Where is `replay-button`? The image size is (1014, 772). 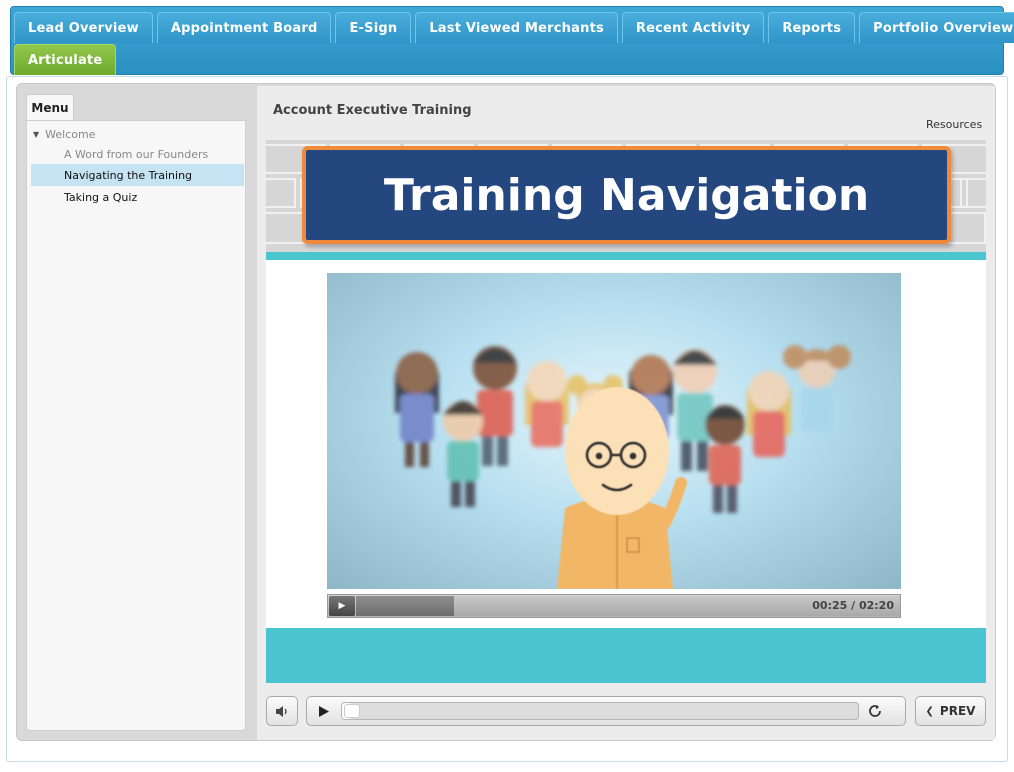 replay-button is located at coordinates (875, 711).